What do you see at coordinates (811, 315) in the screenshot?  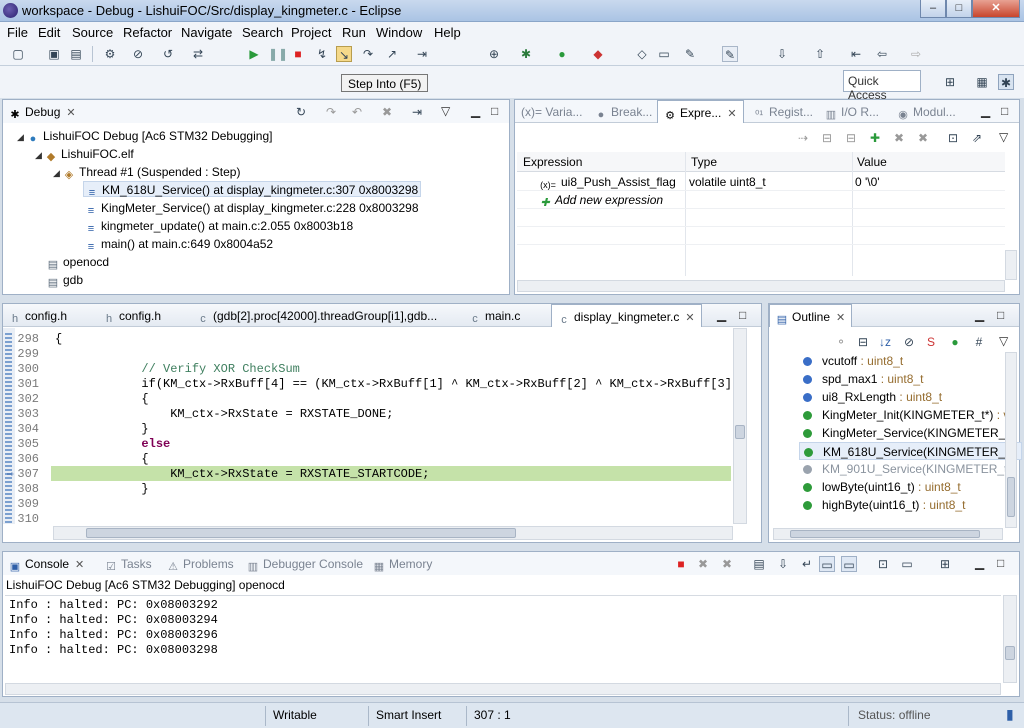 I see `tab-outline: ▤ Outline ✕` at bounding box center [811, 315].